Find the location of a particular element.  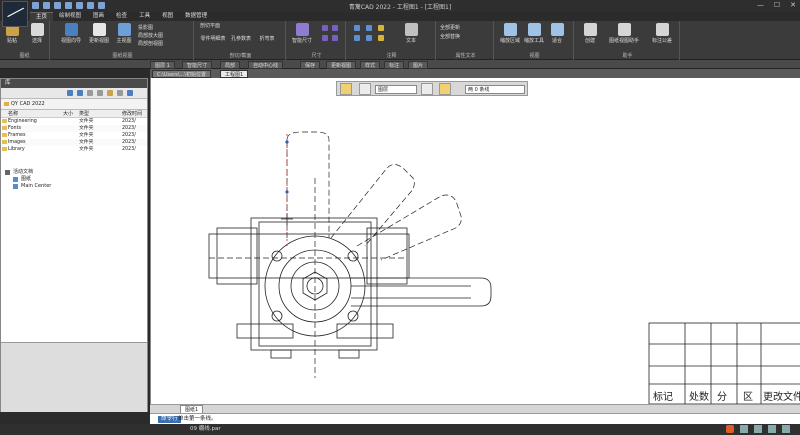

tab-drawing: 图画 is located at coordinates (98, 16).